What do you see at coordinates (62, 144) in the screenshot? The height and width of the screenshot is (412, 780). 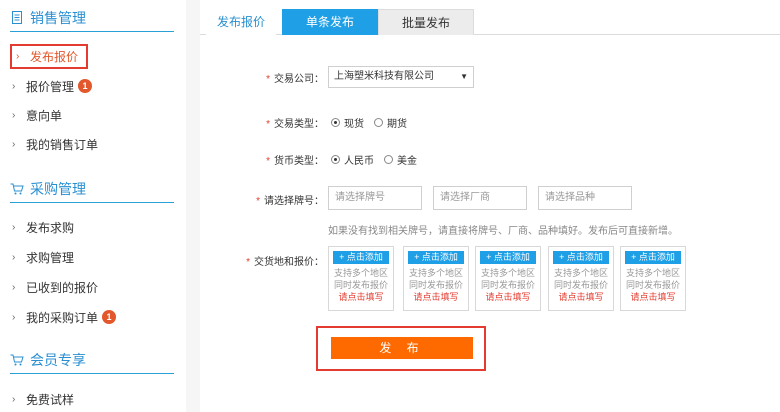 I see `sidebar-item-label: 我的销售订单` at bounding box center [62, 144].